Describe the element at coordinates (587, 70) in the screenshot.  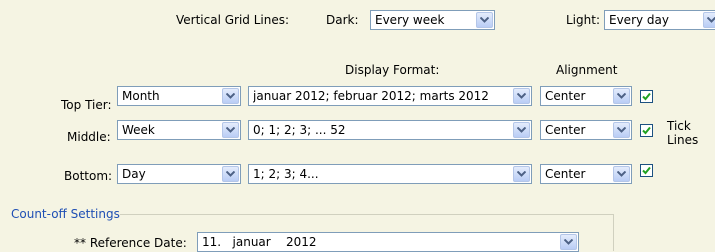
I see `alignment-header: Alignment` at that location.